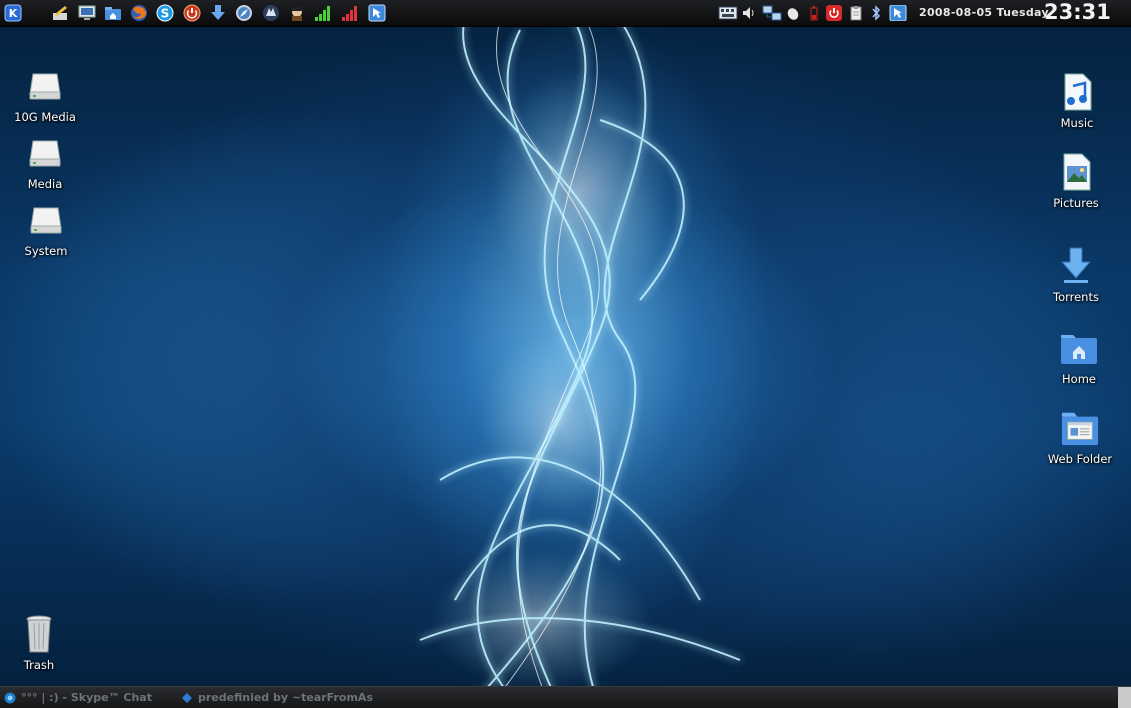  I want to click on wolf-icon, so click(271, 13).